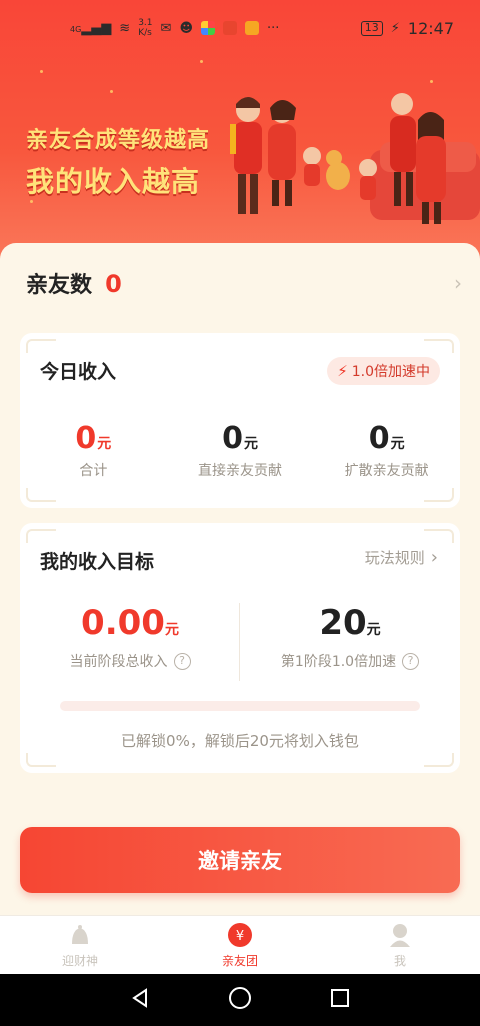 Image resolution: width=480 pixels, height=1026 pixels. What do you see at coordinates (166, 28) in the screenshot?
I see `wechat-icon: ✉` at bounding box center [166, 28].